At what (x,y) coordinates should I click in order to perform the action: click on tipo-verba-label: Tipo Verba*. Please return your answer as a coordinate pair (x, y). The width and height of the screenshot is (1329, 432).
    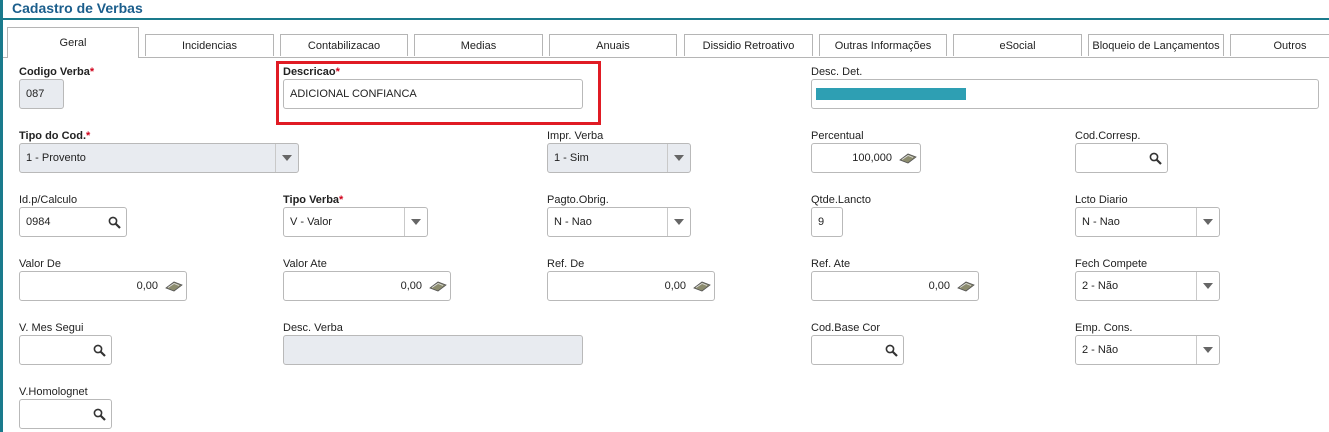
    Looking at the image, I should click on (313, 200).